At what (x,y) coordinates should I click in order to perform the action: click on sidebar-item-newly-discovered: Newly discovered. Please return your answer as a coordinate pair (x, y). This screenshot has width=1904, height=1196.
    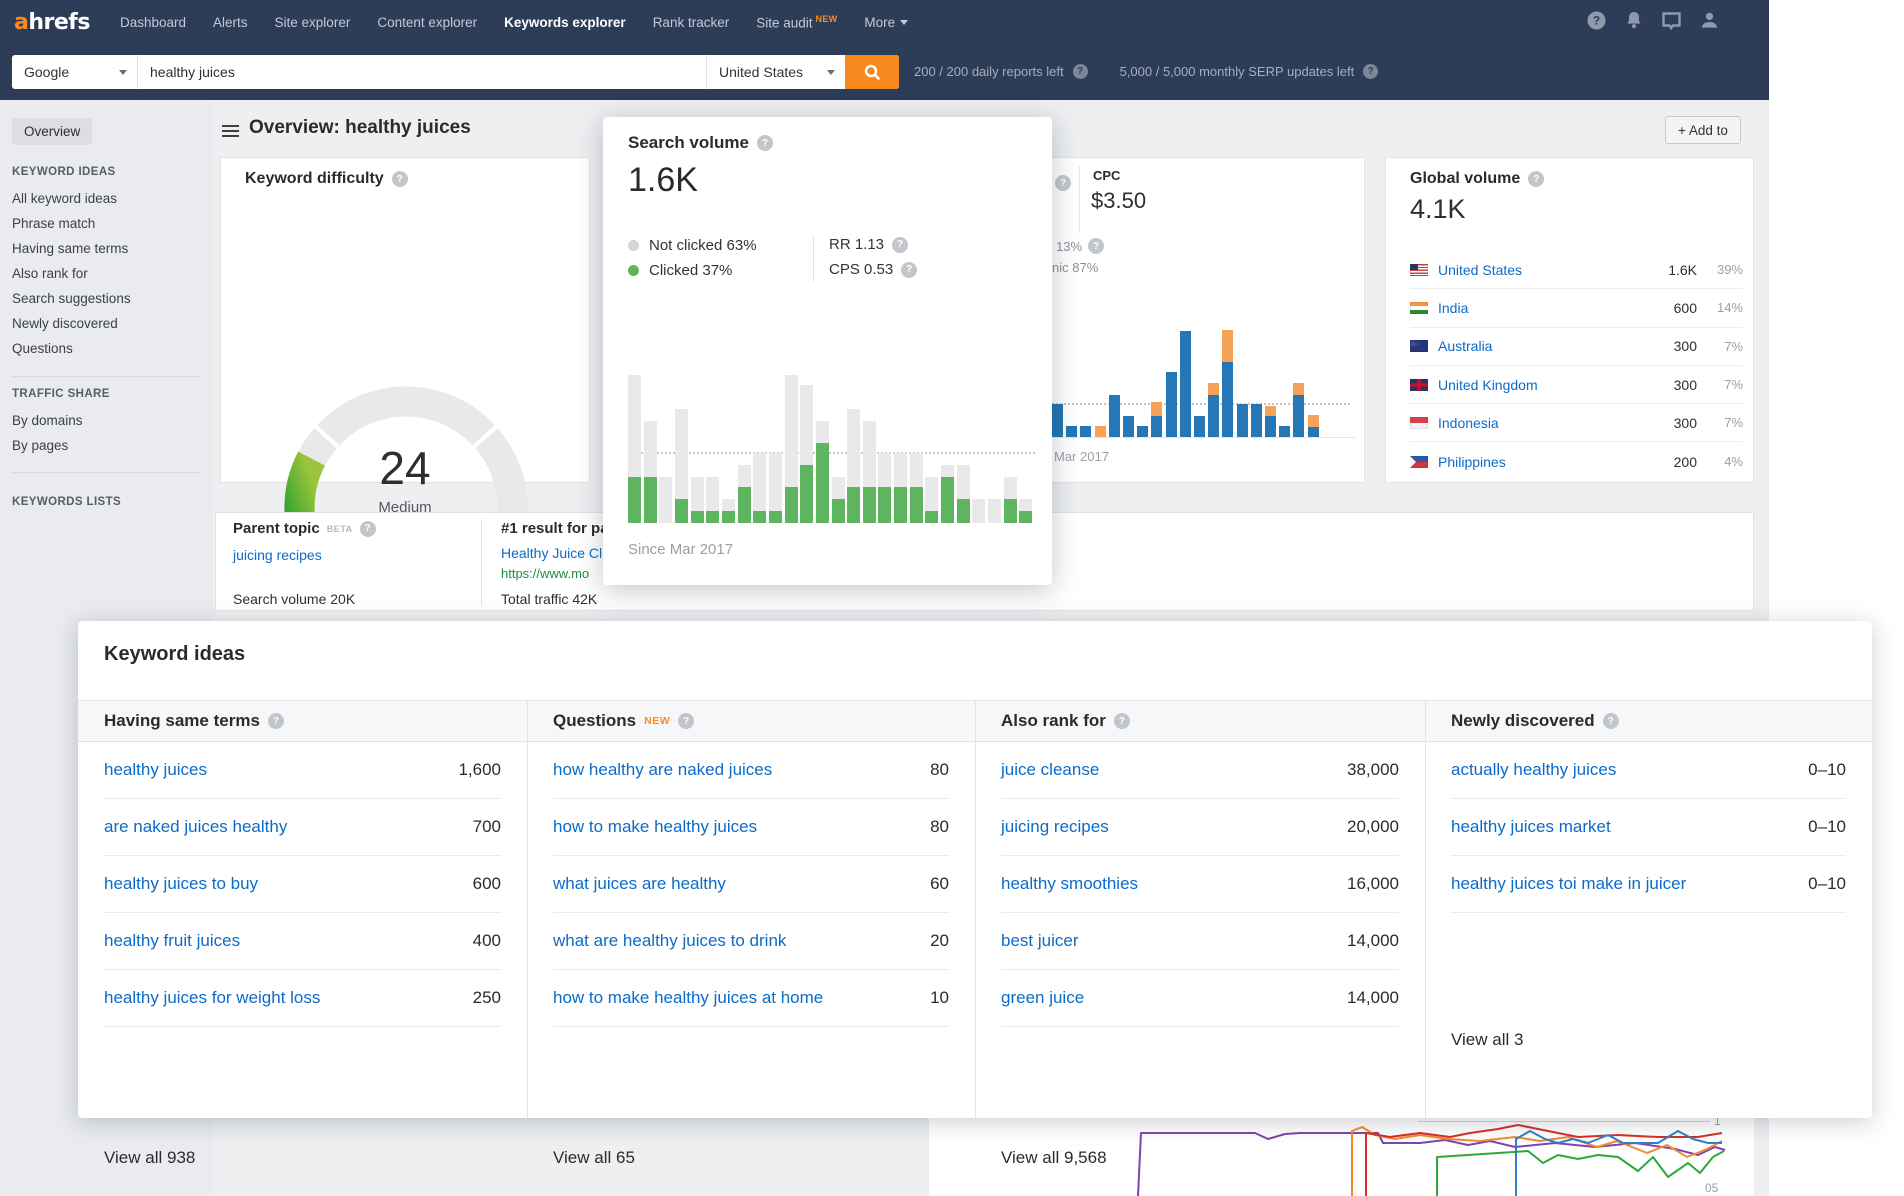
    Looking at the image, I should click on (65, 323).